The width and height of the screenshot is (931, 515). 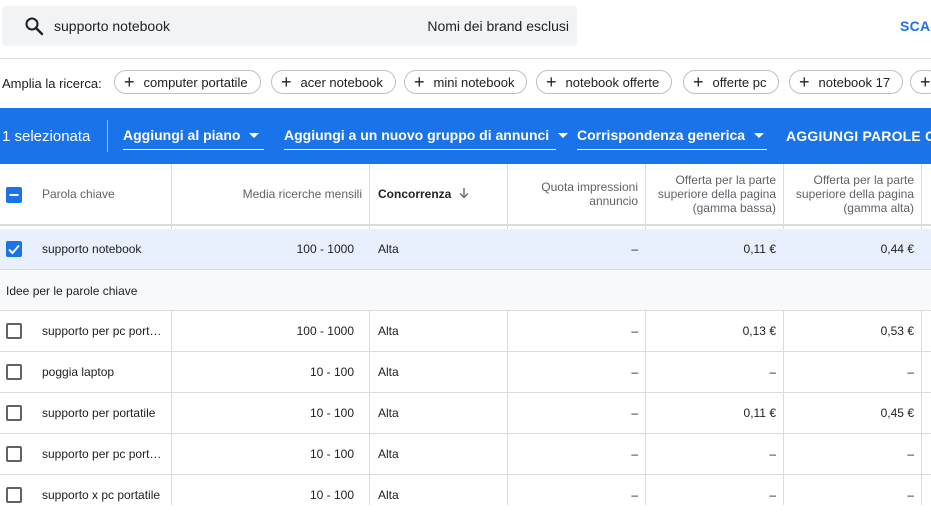 I want to click on select-all-checkbox, so click(x=14, y=195).